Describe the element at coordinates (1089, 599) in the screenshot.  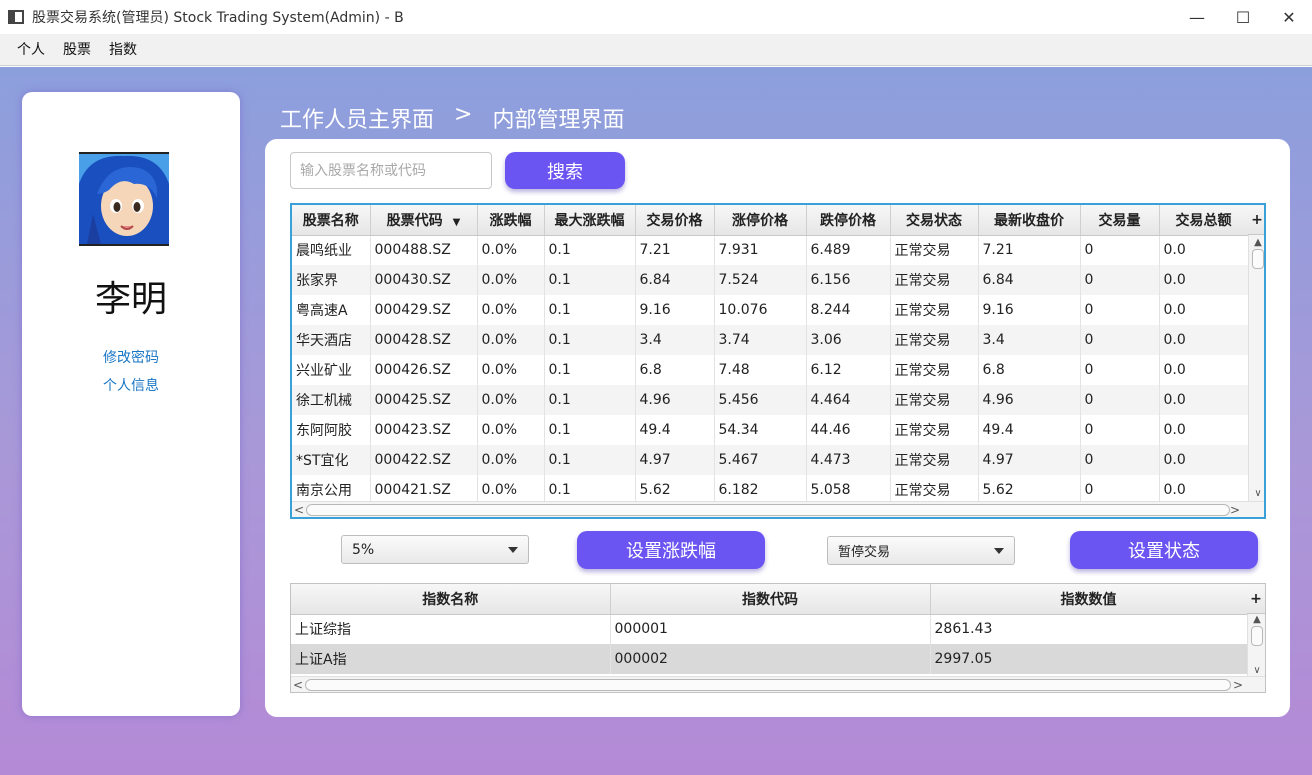
I see `col-header-index-value: 指数数值` at that location.